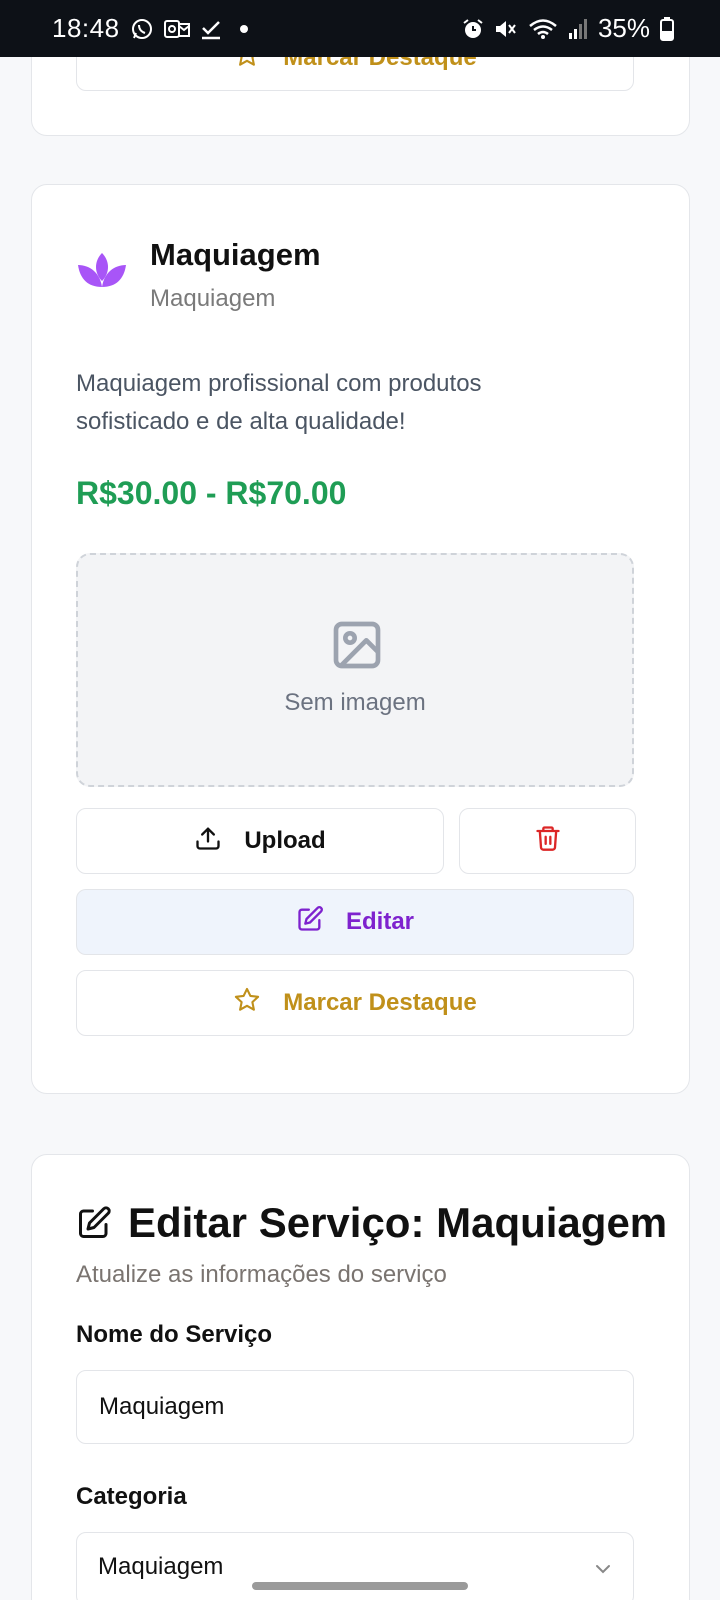 This screenshot has width=720, height=1600. What do you see at coordinates (247, 1003) in the screenshot?
I see `star-icon` at bounding box center [247, 1003].